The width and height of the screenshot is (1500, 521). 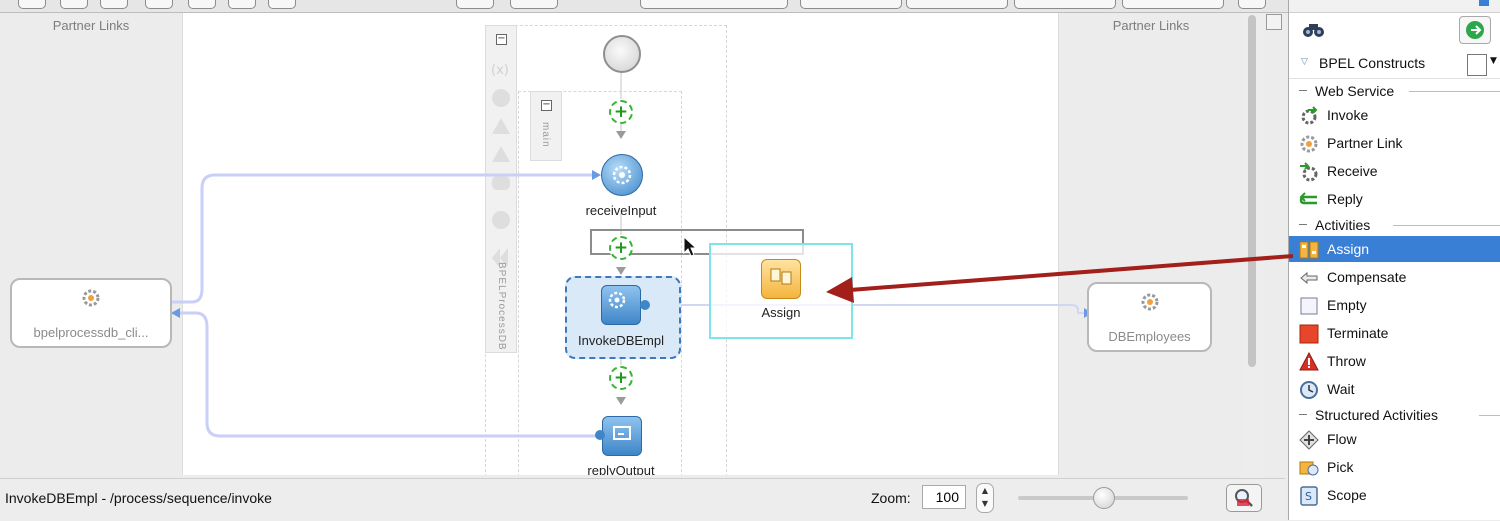 I want to click on drag-arrow-overlay, so click(x=1060, y=278).